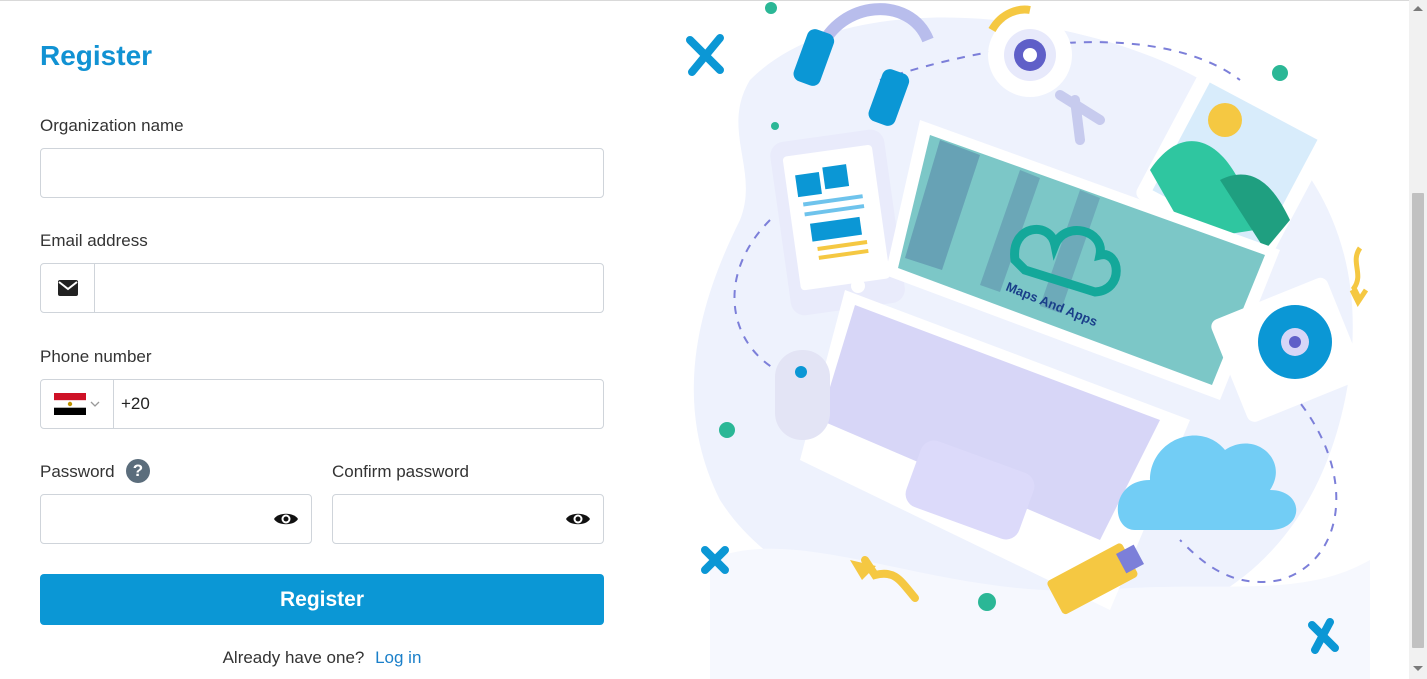 Image resolution: width=1427 pixels, height=679 pixels. I want to click on login-prompt: Already have one? Log in, so click(322, 658).